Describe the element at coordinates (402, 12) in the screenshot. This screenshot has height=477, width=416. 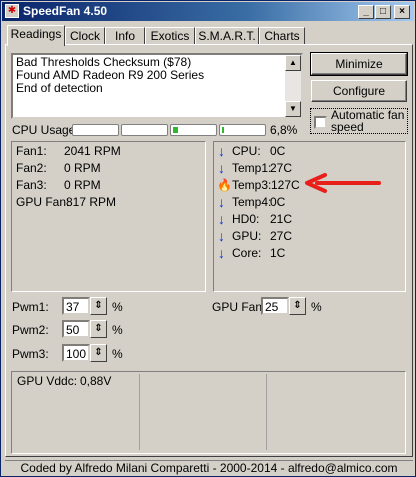
I see `close-window-button: ×` at that location.